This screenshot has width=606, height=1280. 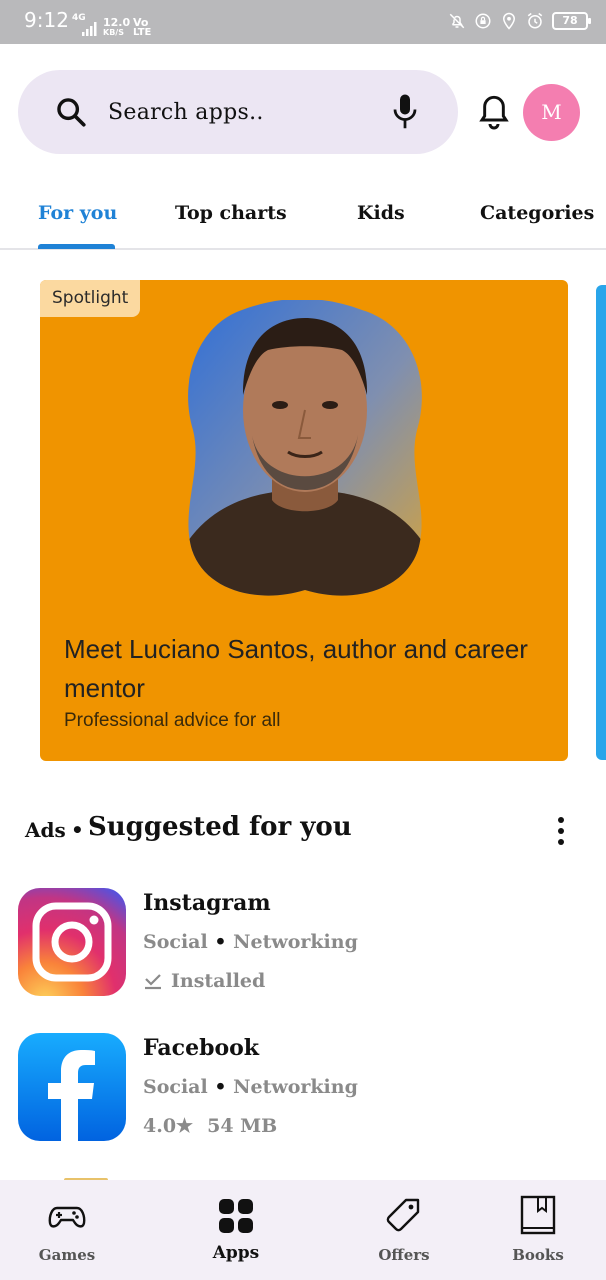 What do you see at coordinates (242, 1126) in the screenshot?
I see `app-size: 54 MB` at bounding box center [242, 1126].